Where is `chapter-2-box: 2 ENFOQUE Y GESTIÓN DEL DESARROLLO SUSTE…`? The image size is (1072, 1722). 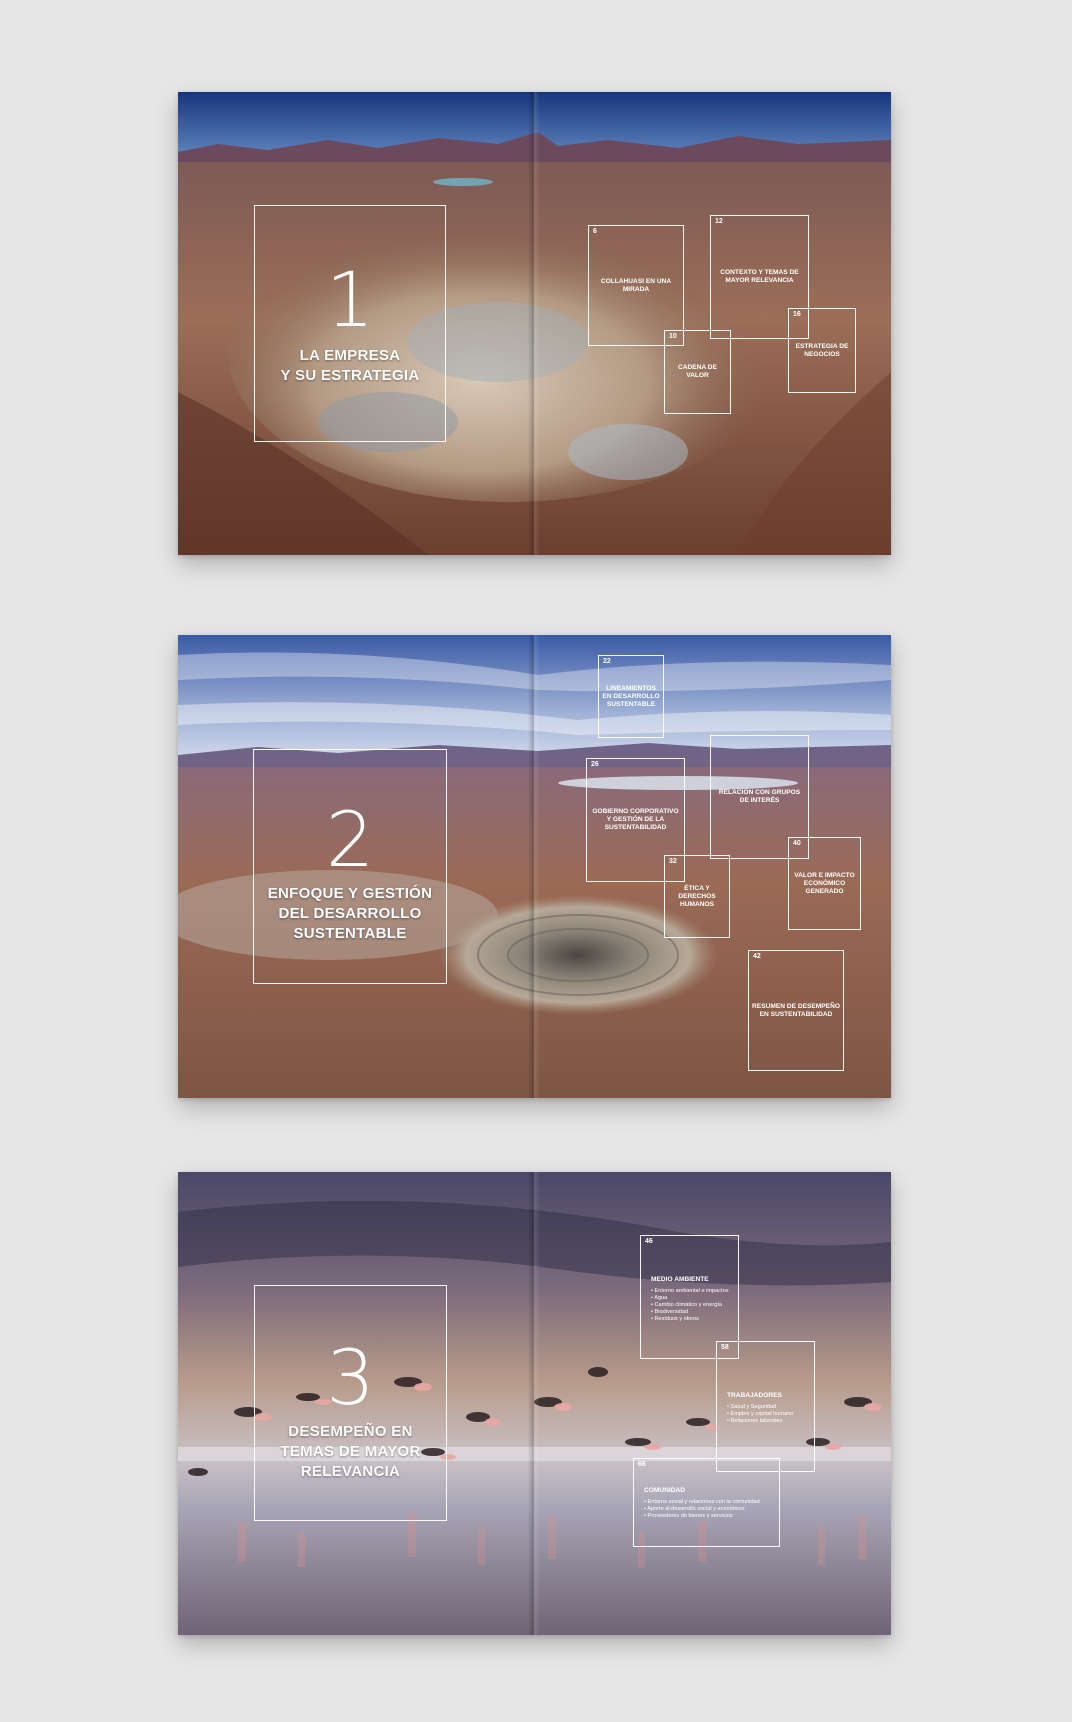 chapter-2-box: 2 ENFOQUE Y GESTIÓN DEL DESARROLLO SUSTE… is located at coordinates (350, 866).